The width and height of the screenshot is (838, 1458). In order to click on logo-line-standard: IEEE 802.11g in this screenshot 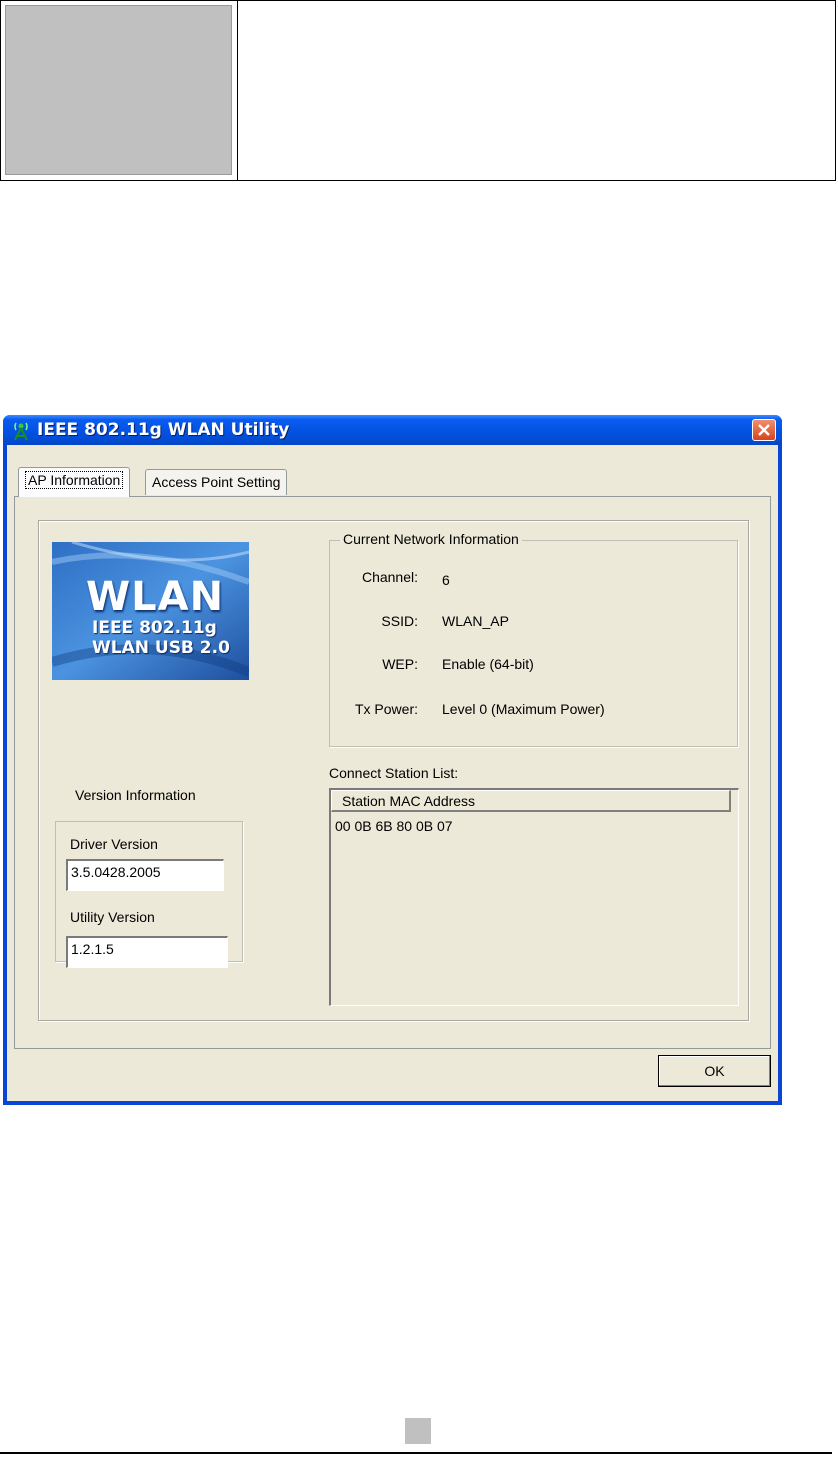, I will do `click(154, 628)`.